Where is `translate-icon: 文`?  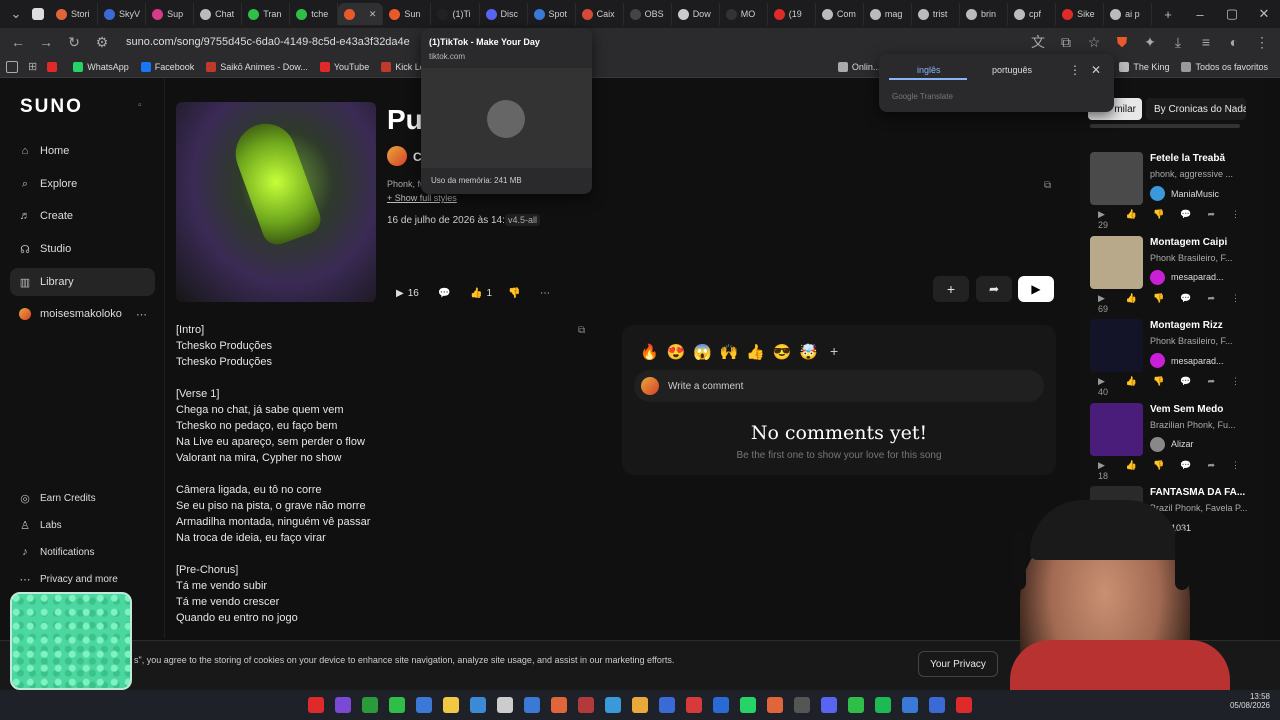
translate-icon: 文 is located at coordinates (1038, 42).